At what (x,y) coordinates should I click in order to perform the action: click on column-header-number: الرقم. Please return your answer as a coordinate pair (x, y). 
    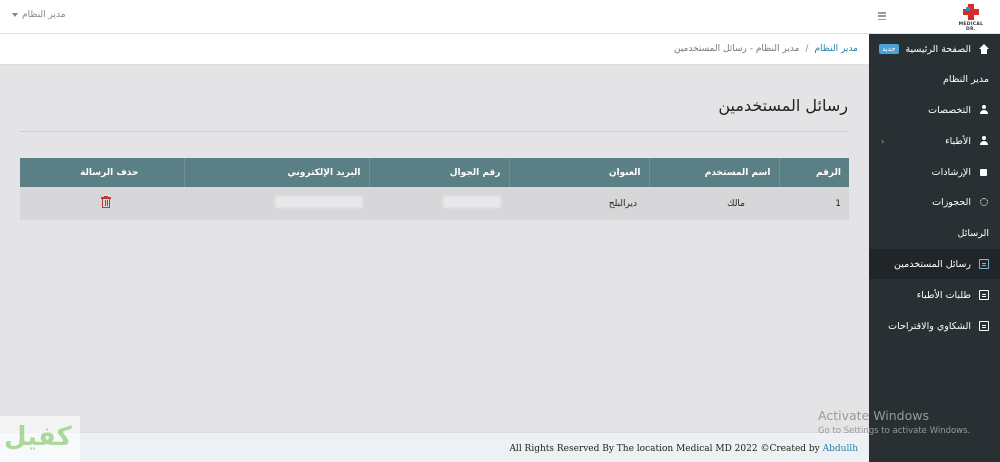
    Looking at the image, I should click on (828, 172).